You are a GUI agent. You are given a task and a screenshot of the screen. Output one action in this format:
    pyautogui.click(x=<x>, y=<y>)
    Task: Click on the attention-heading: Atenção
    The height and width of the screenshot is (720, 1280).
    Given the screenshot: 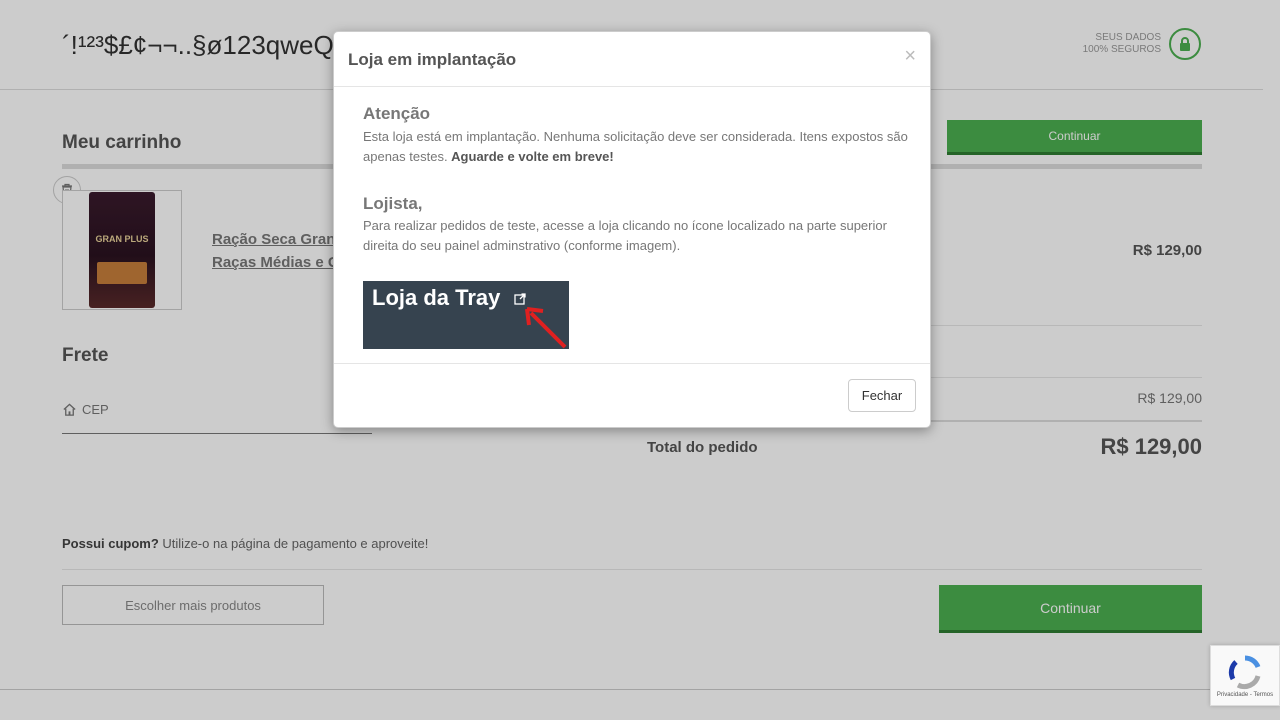 What is the action you would take?
    pyautogui.click(x=397, y=113)
    